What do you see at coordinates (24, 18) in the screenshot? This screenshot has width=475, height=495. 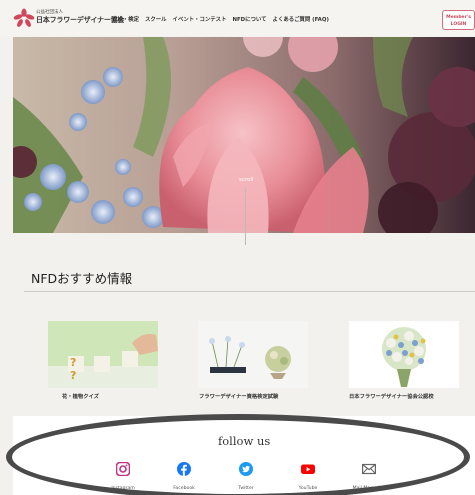 I see `flower-logo-icon` at bounding box center [24, 18].